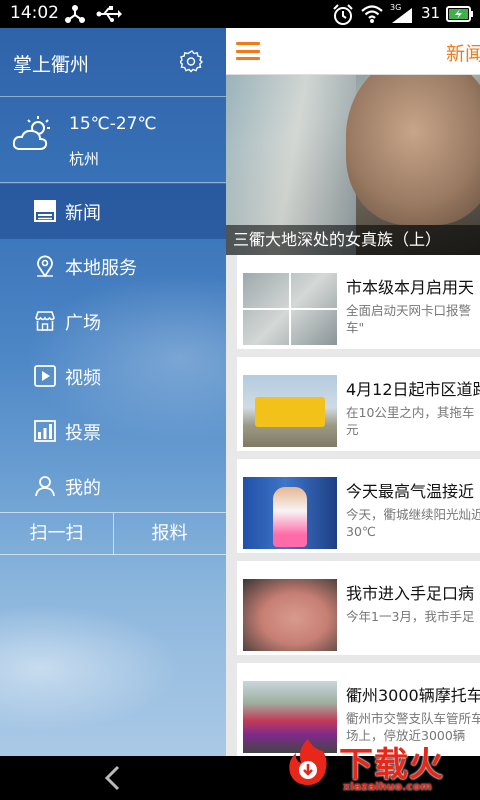 The image size is (480, 800). Describe the element at coordinates (83, 488) in the screenshot. I see `drawer-item-label: 我的` at that location.